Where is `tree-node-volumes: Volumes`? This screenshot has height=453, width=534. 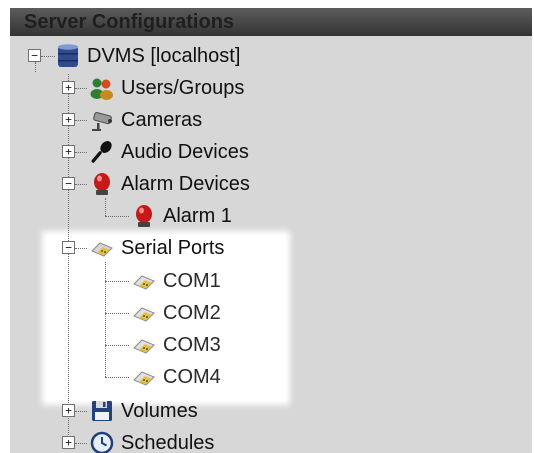
tree-node-volumes: Volumes is located at coordinates (143, 411).